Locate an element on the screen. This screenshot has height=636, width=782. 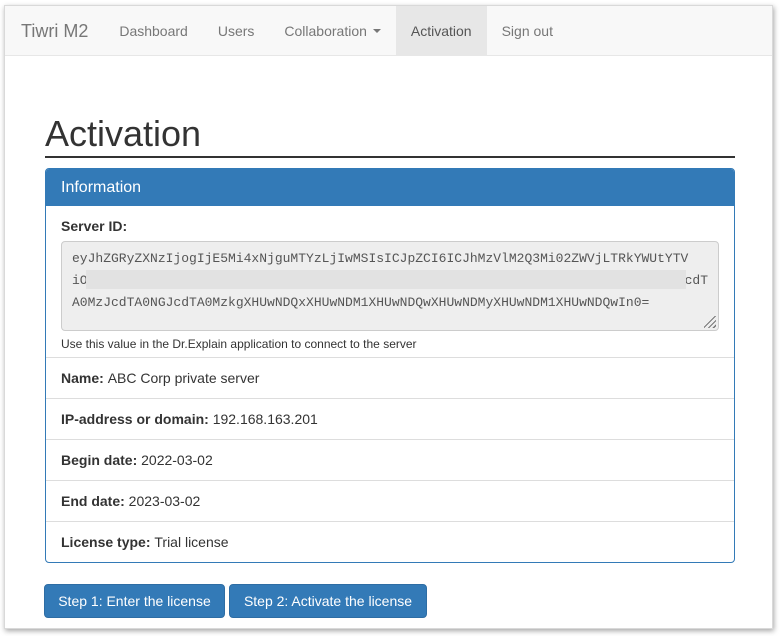
caret-down-icon is located at coordinates (376, 30).